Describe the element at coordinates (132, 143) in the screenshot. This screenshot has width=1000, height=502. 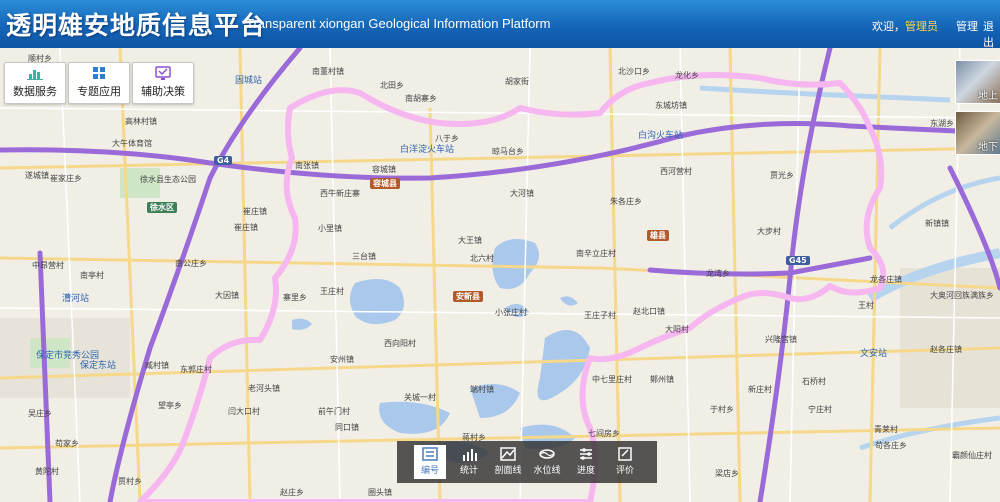
I see `map-place: 大午体育馆` at that location.